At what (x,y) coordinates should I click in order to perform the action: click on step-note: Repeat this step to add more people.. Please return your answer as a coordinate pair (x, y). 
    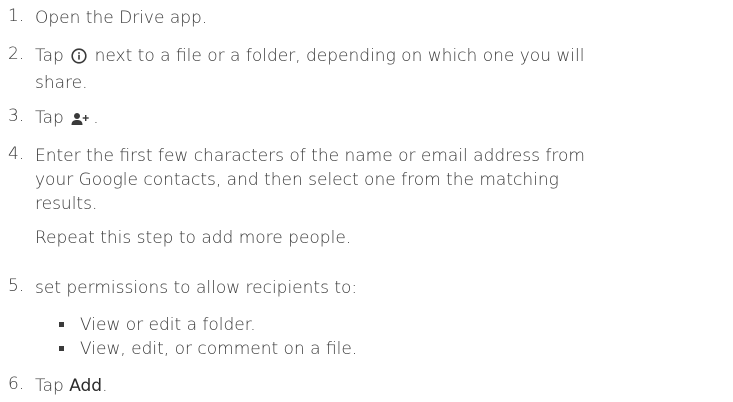
    Looking at the image, I should click on (193, 238).